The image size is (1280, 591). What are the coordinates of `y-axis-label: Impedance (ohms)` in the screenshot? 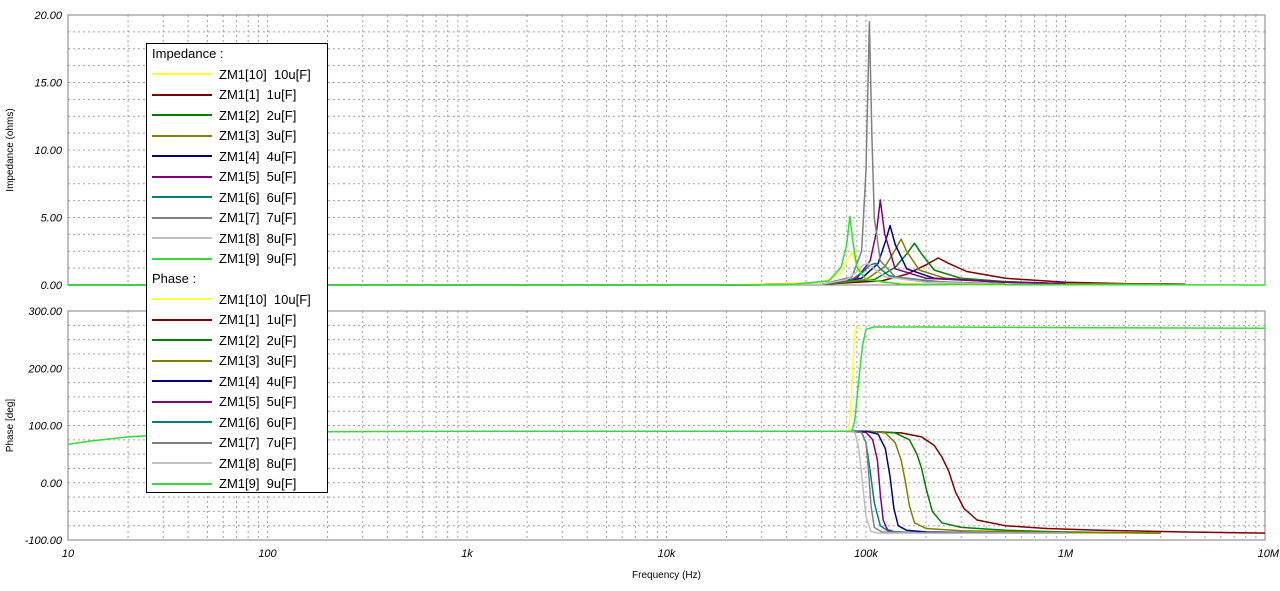 It's located at (10, 149).